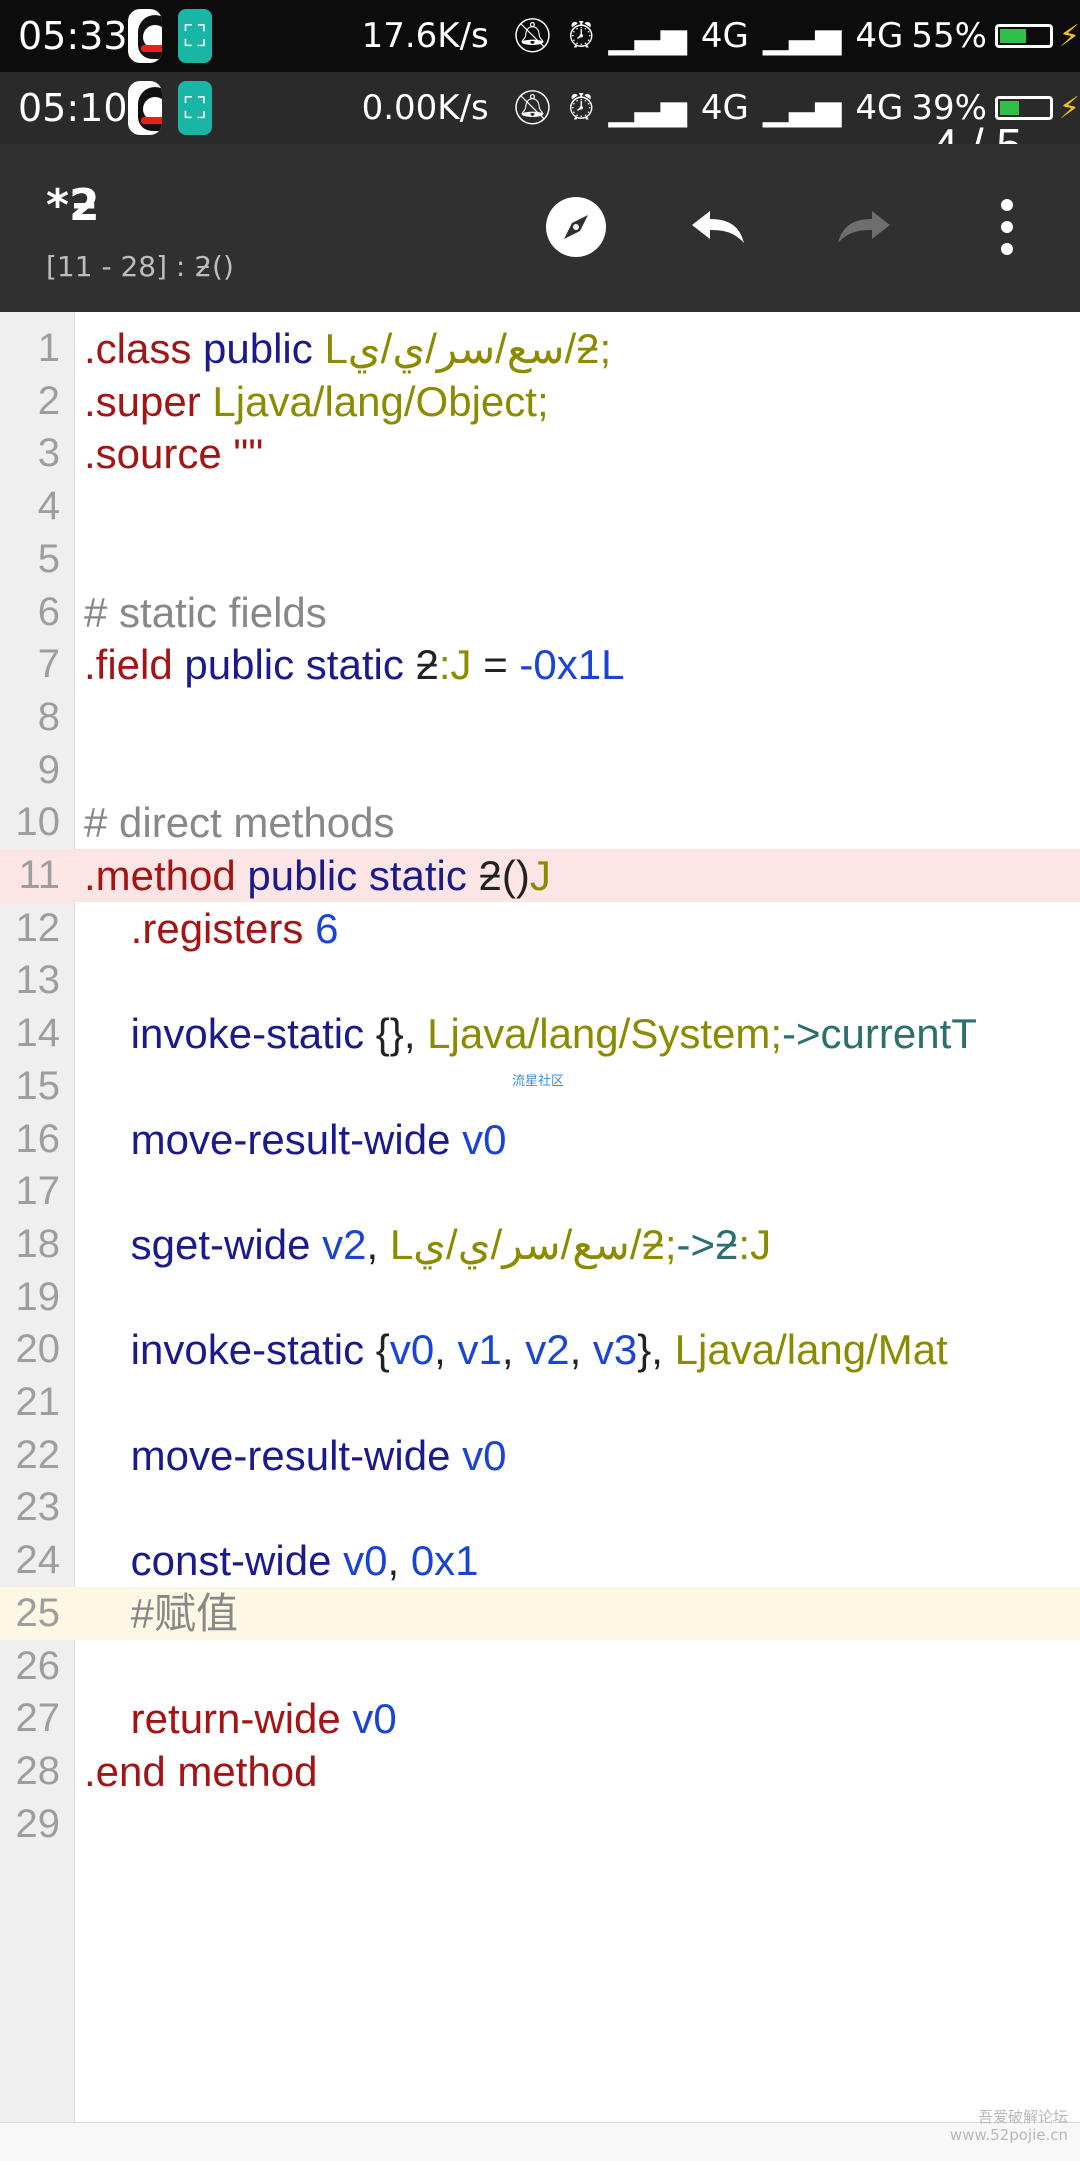  Describe the element at coordinates (576, 227) in the screenshot. I see `compass-icon` at that location.